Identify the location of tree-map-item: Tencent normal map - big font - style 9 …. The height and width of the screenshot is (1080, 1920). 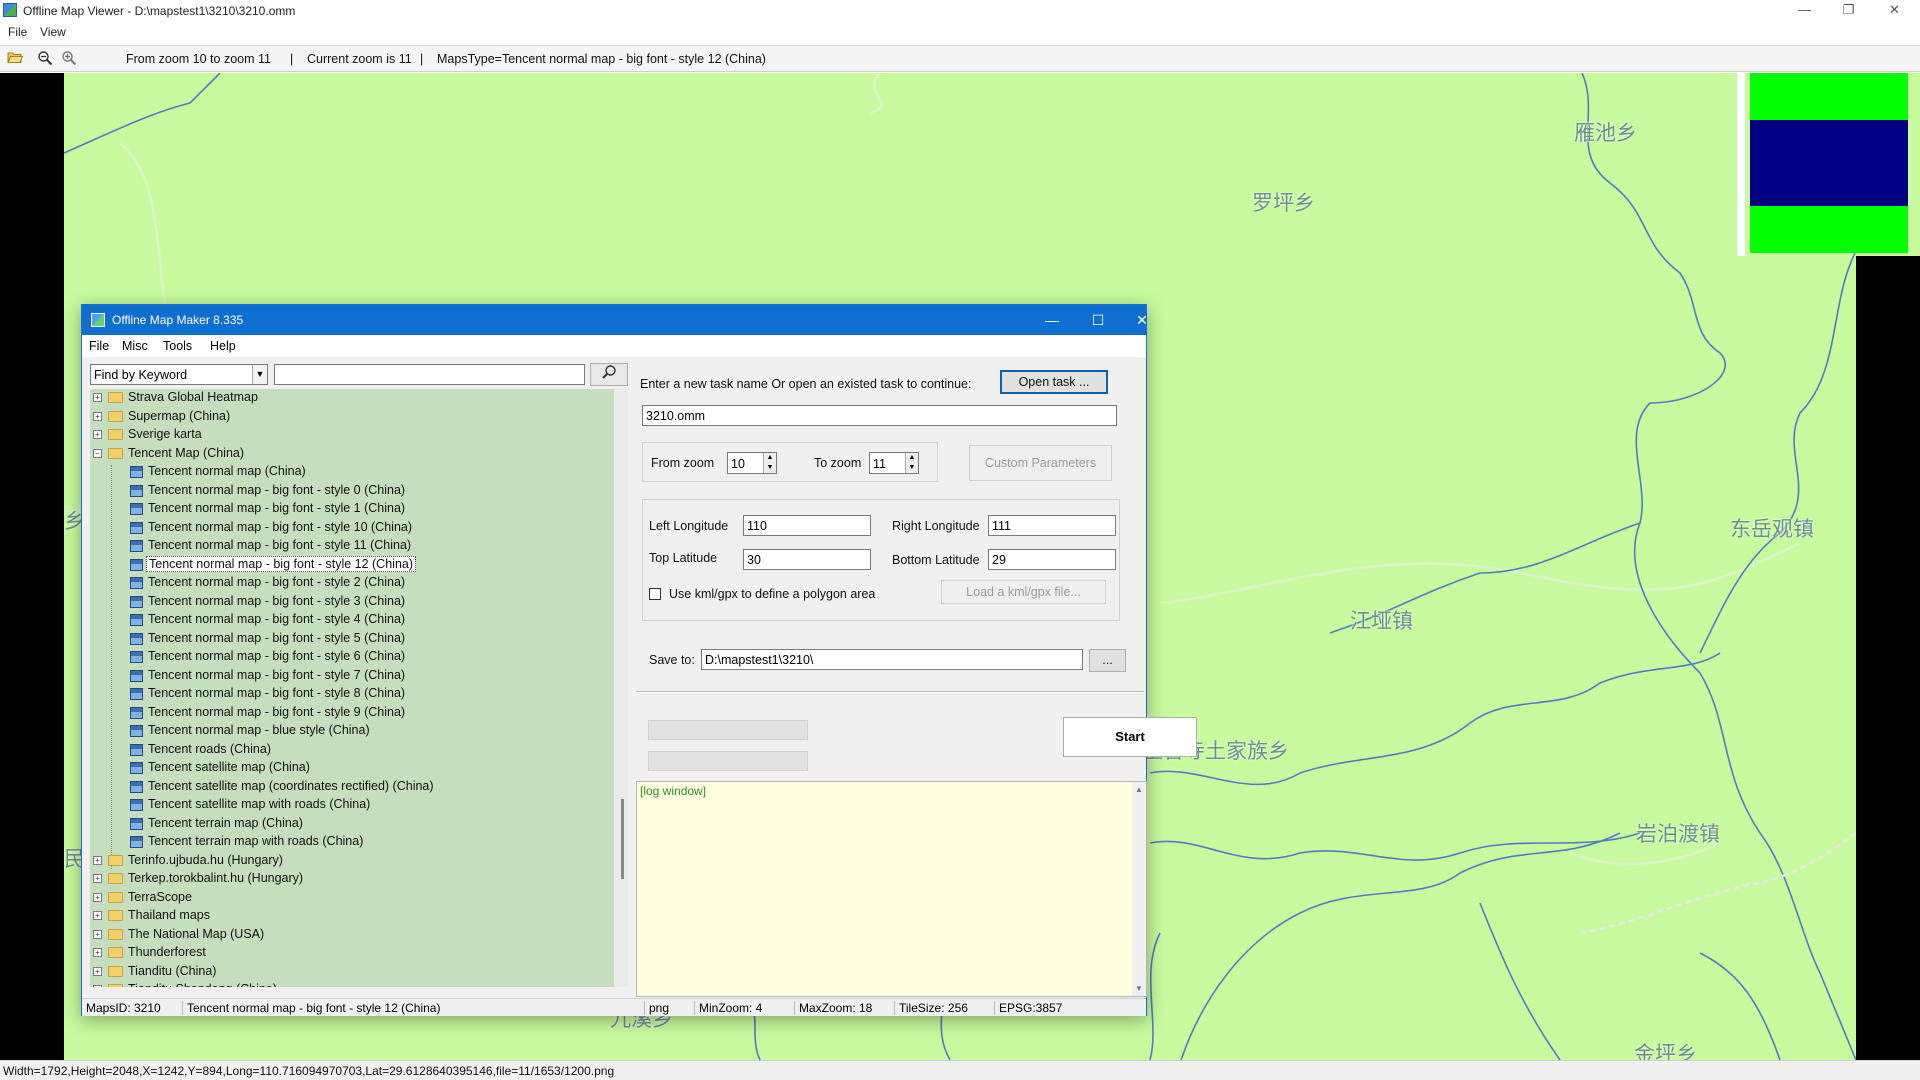
(350, 713).